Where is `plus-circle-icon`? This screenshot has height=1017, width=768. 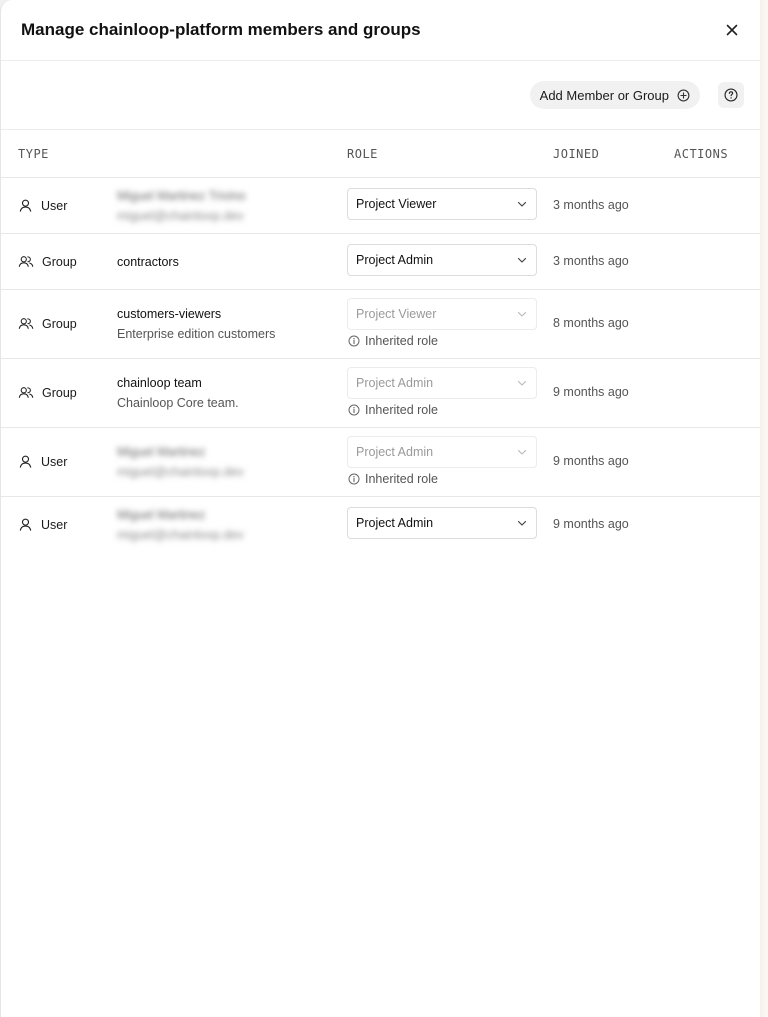 plus-circle-icon is located at coordinates (683, 95).